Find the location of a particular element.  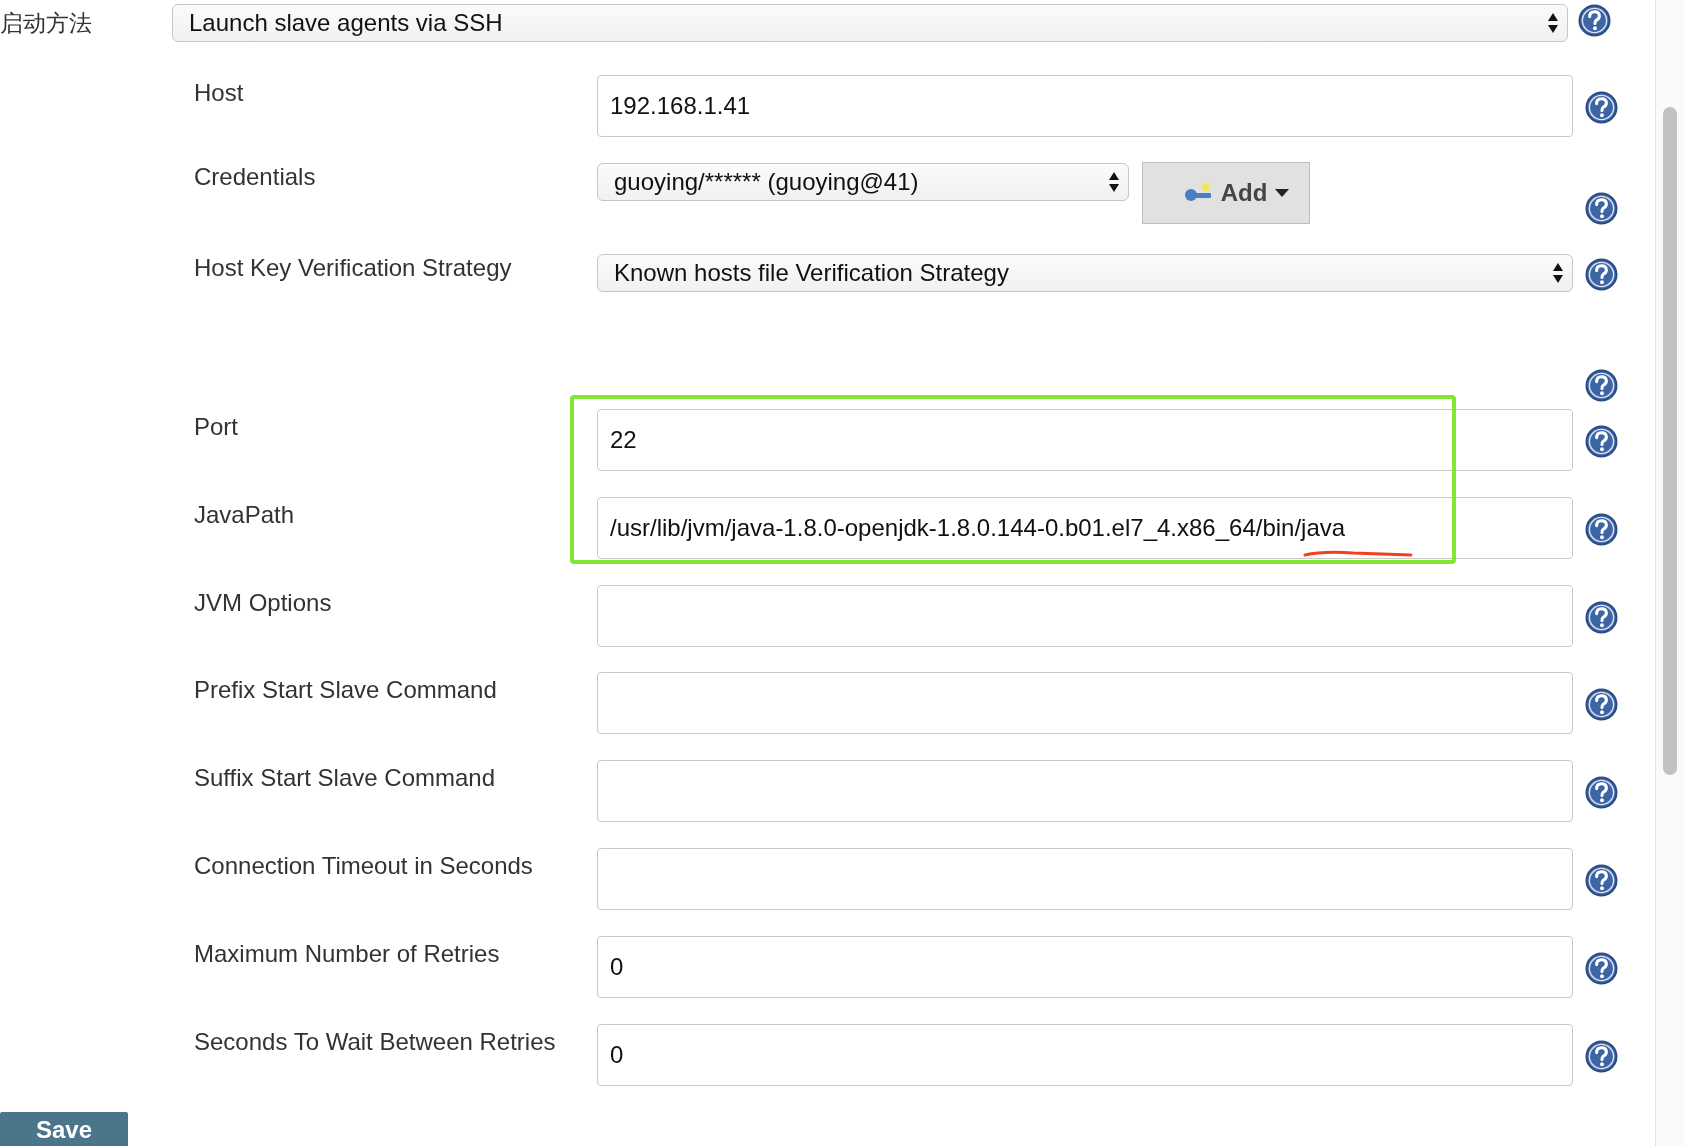

text-field: 192.168.1.41 is located at coordinates (1085, 105).